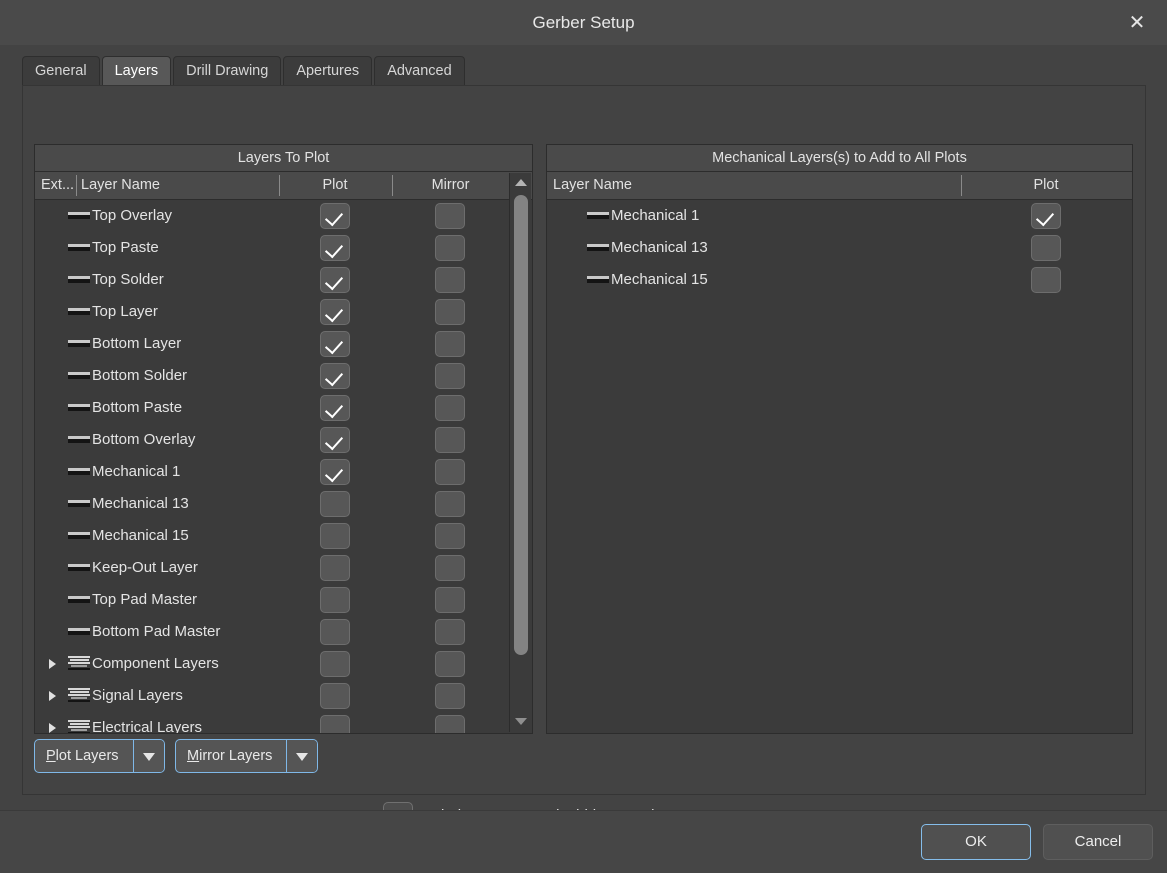  What do you see at coordinates (125, 696) in the screenshot?
I see `layer-name-cell: Signal Layers` at bounding box center [125, 696].